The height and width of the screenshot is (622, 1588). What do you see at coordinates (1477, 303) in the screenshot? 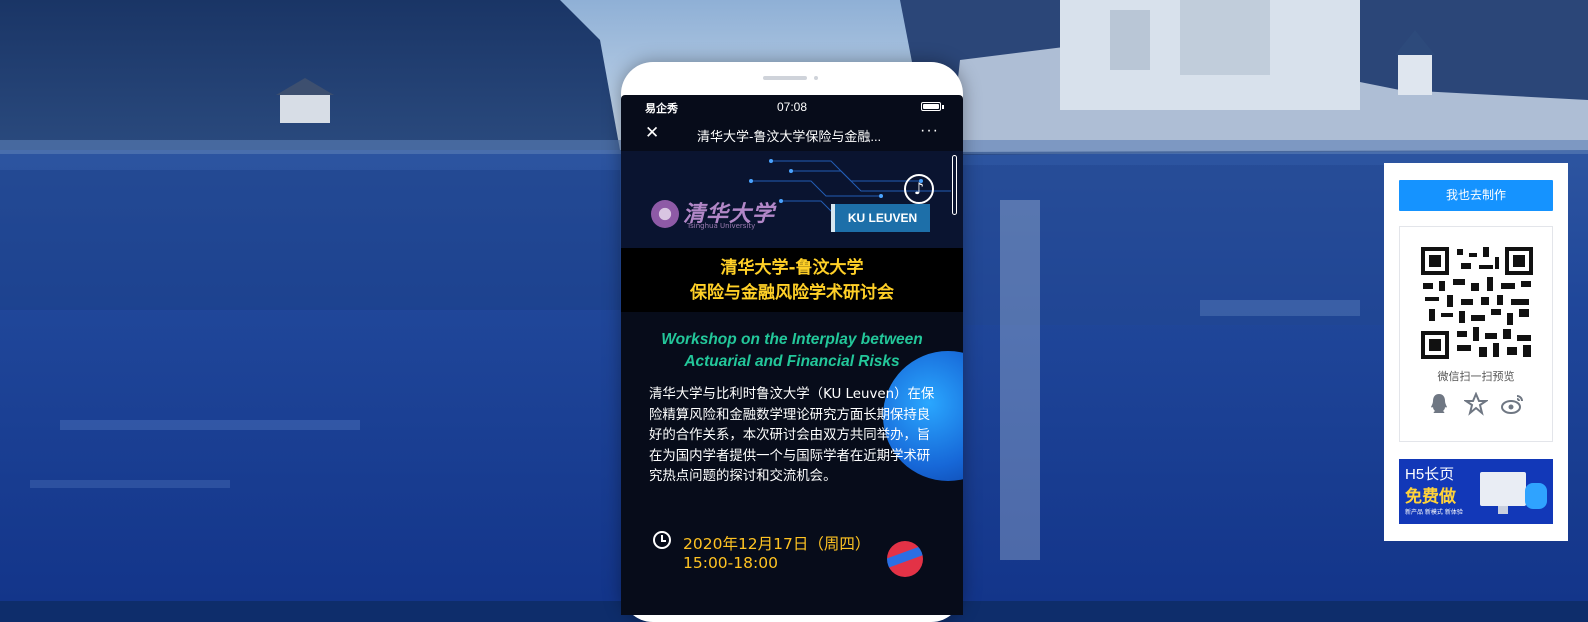
I see `qr-code` at bounding box center [1477, 303].